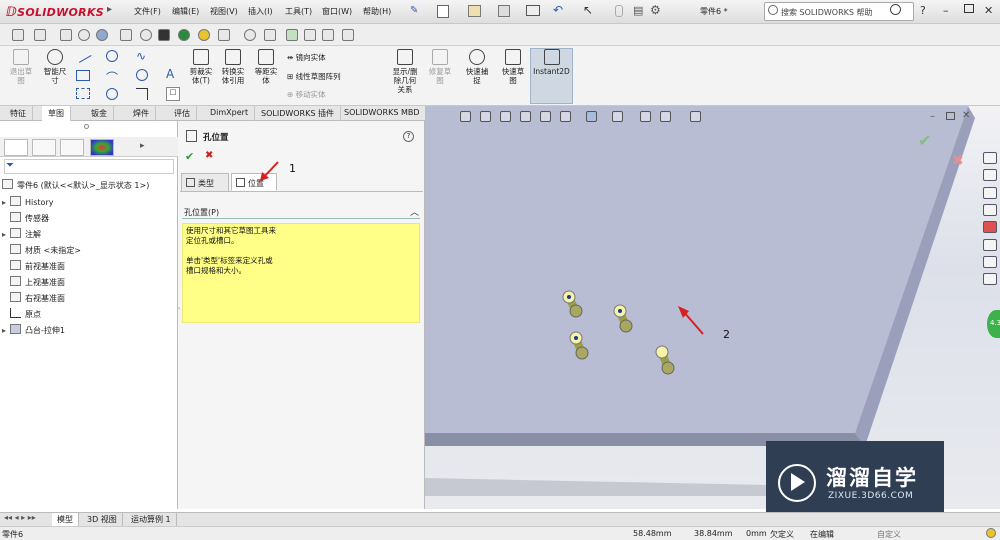  What do you see at coordinates (465, 116) in the screenshot?
I see `zoom-fit-icon` at bounding box center [465, 116].